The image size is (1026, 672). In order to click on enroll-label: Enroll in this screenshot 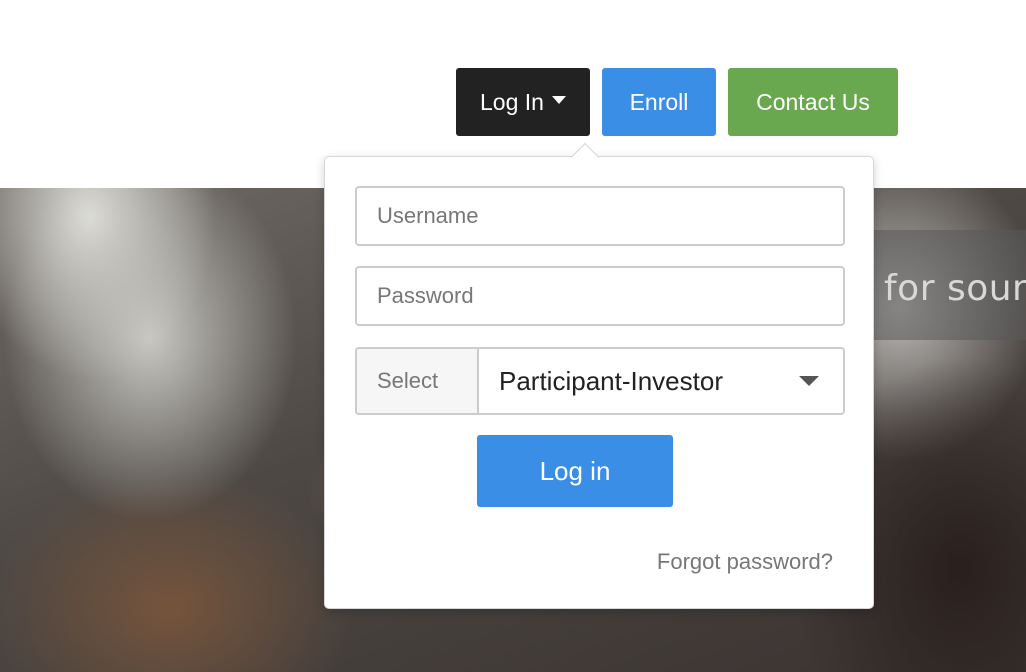, I will do `click(659, 101)`.